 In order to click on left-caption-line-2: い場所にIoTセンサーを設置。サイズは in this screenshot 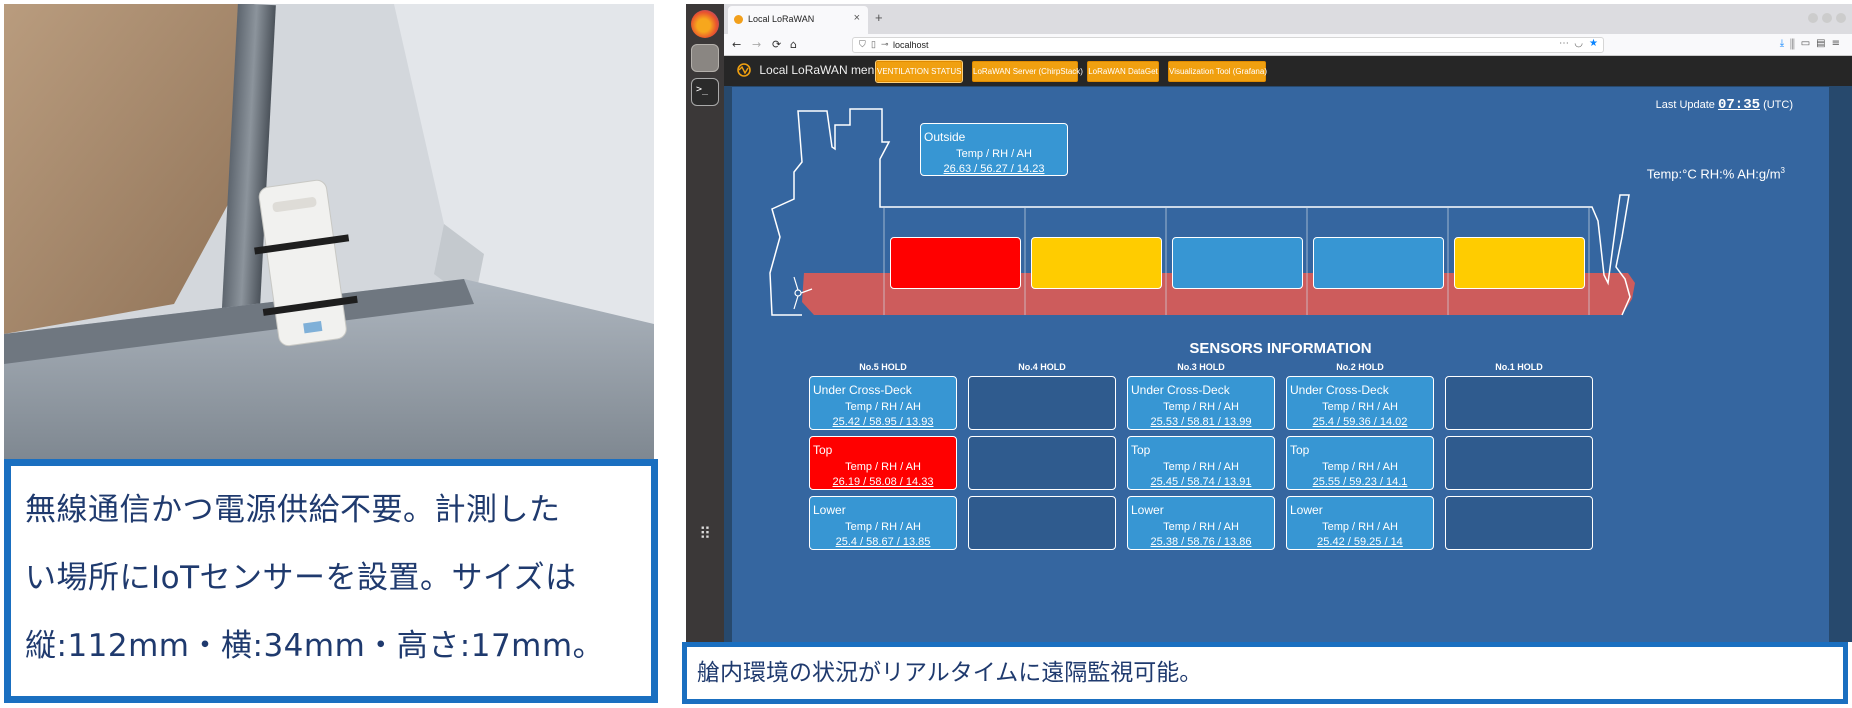, I will do `click(301, 578)`.